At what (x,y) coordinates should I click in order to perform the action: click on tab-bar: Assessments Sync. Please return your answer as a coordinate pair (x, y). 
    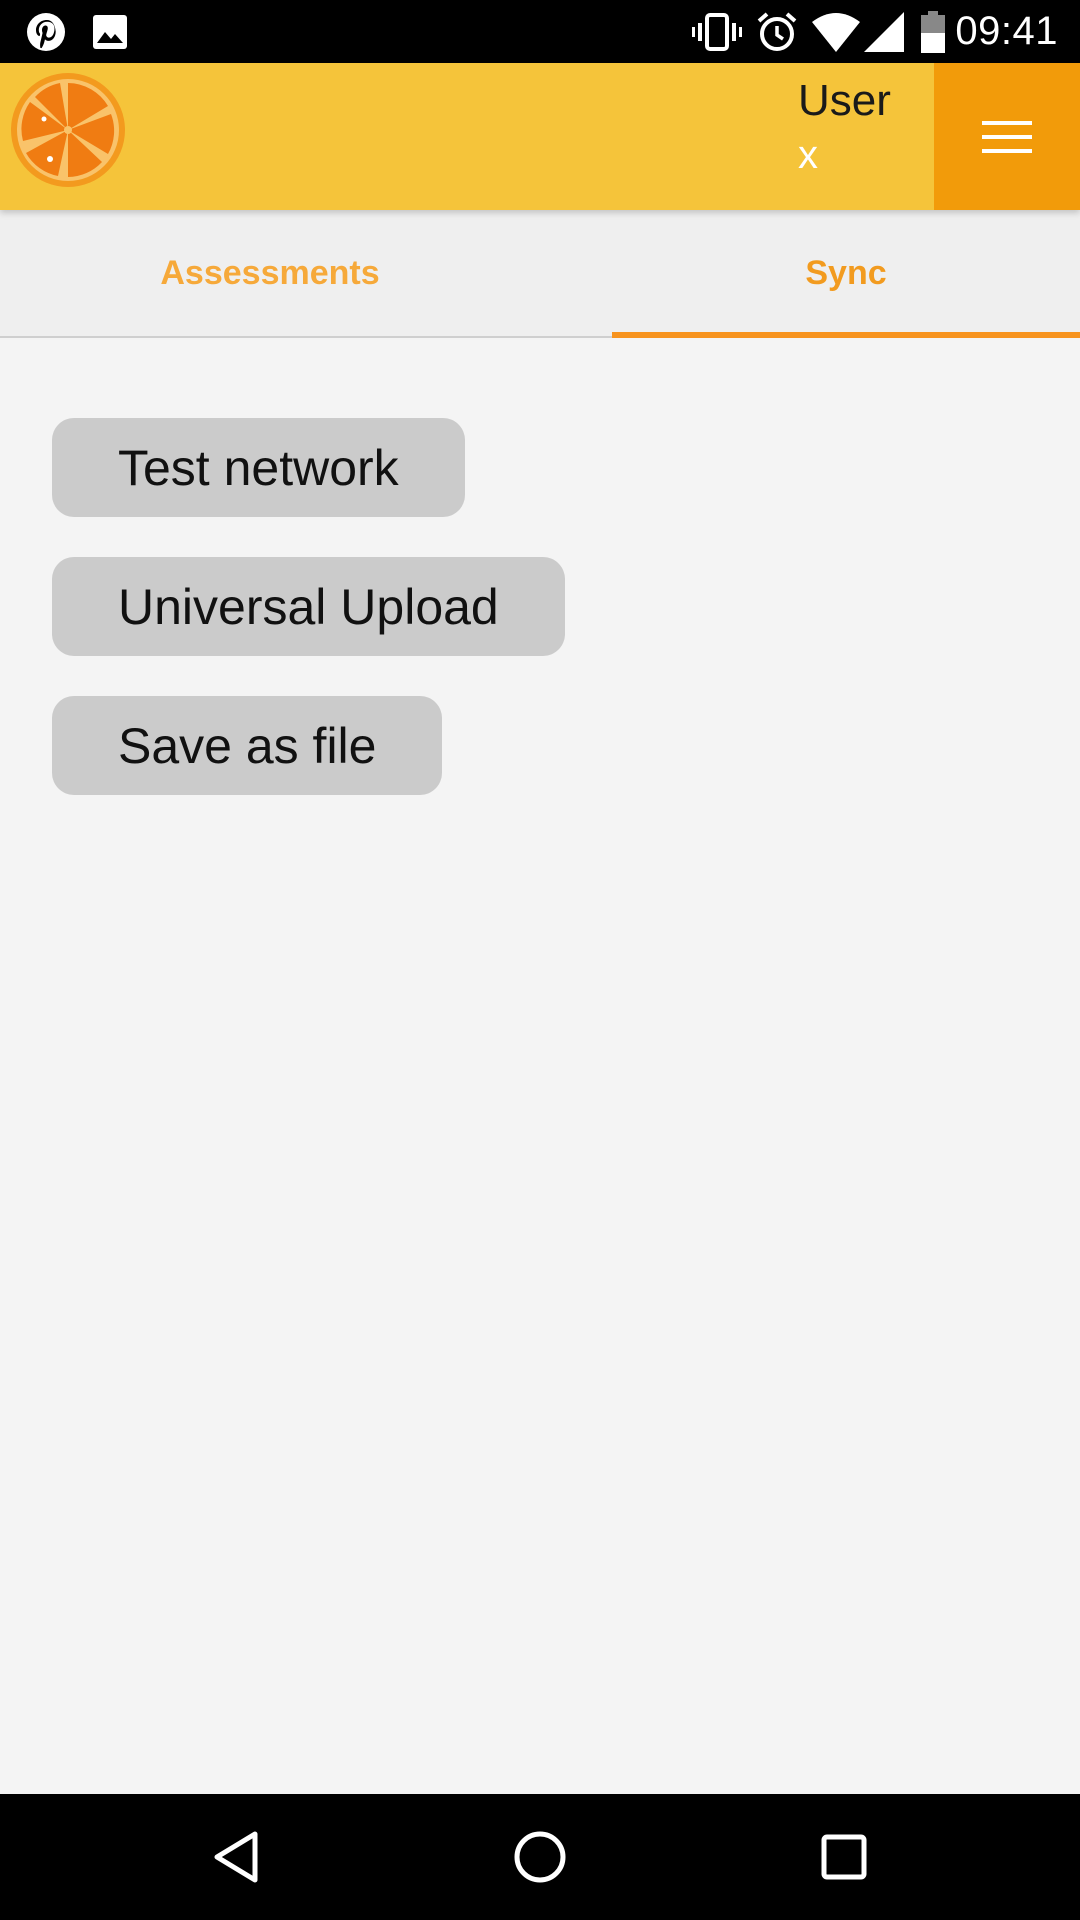
    Looking at the image, I should click on (540, 274).